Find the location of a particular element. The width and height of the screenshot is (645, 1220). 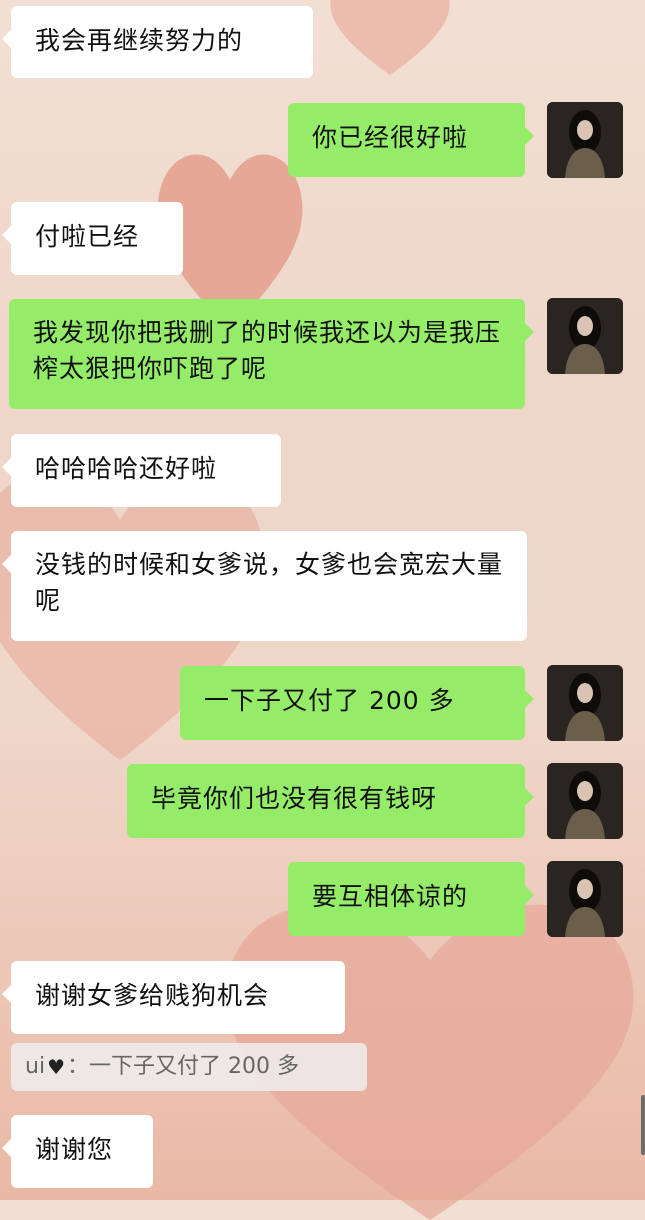

message-bubble-outgoing: 我发现你把我删了的时候我还以为是我压榨太狠把你吓跑了呢 is located at coordinates (271, 354).